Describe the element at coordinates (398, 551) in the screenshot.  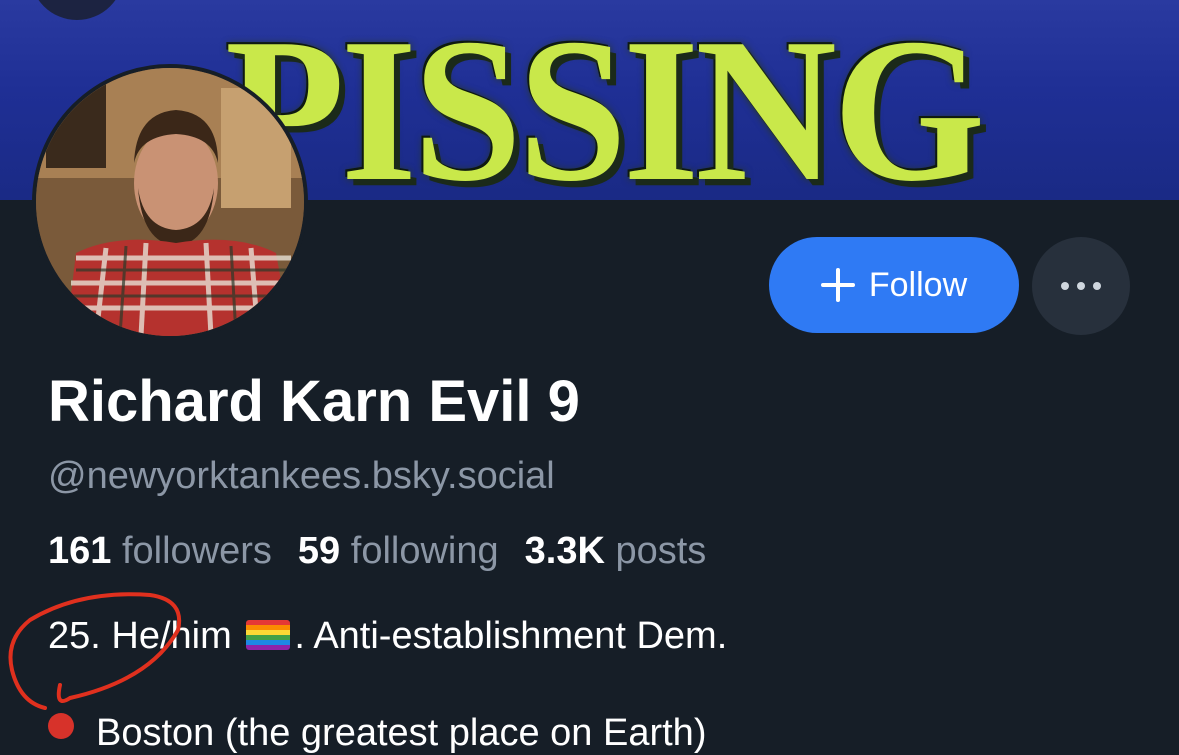
I see `following-stat: 59 following` at that location.